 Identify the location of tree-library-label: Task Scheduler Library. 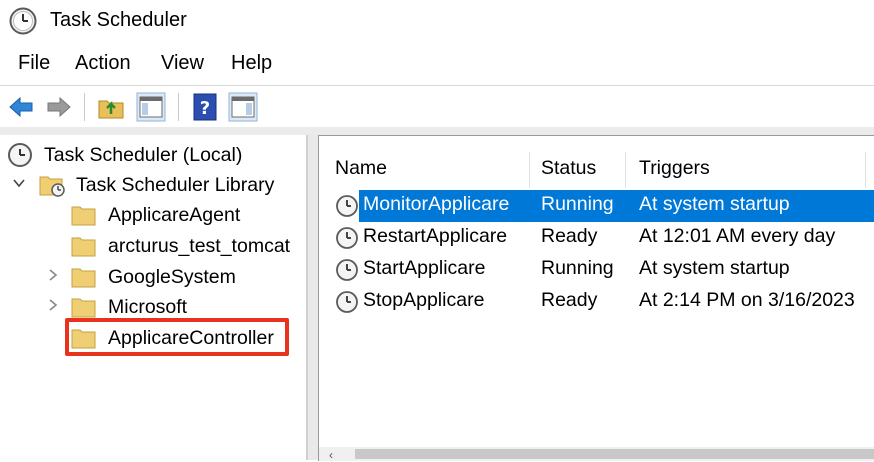
(175, 185).